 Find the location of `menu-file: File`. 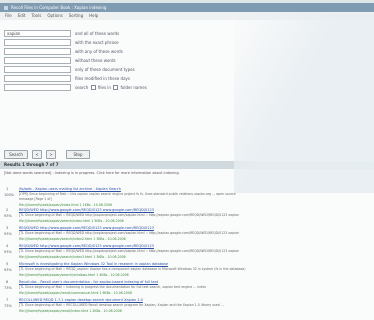

menu-file: File is located at coordinates (8, 16).